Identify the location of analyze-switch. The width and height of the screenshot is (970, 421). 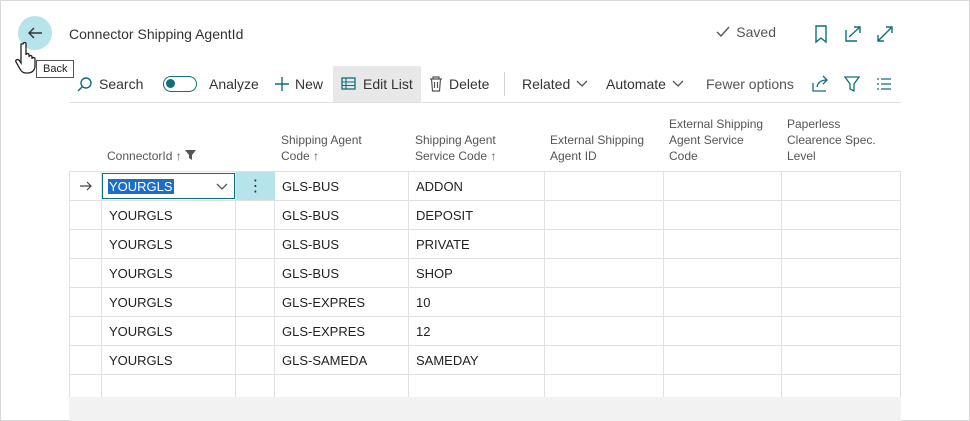
(180, 84).